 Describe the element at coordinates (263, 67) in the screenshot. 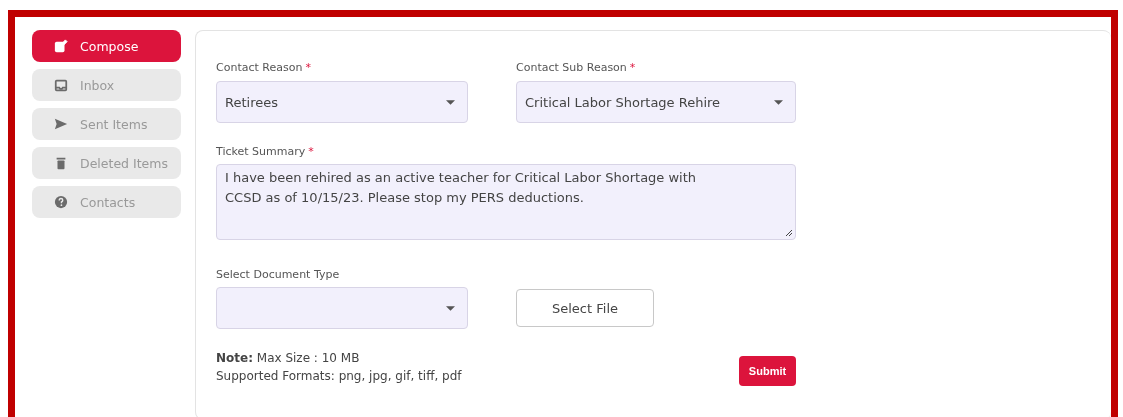

I see `field-label: Contact Reason *` at that location.